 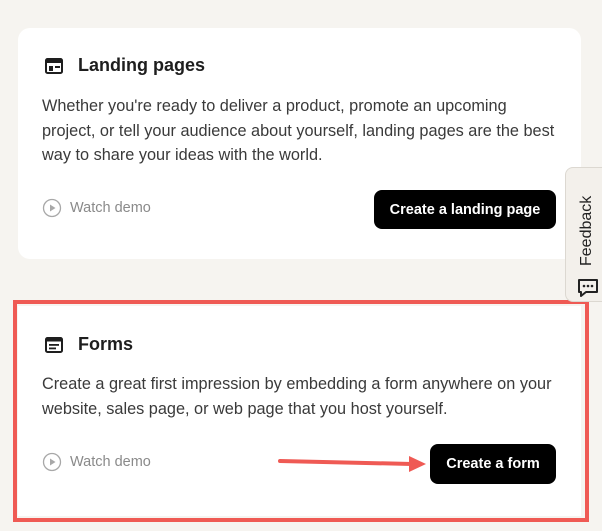 What do you see at coordinates (465, 209) in the screenshot?
I see `create-landing-page-button: Create a landing page` at bounding box center [465, 209].